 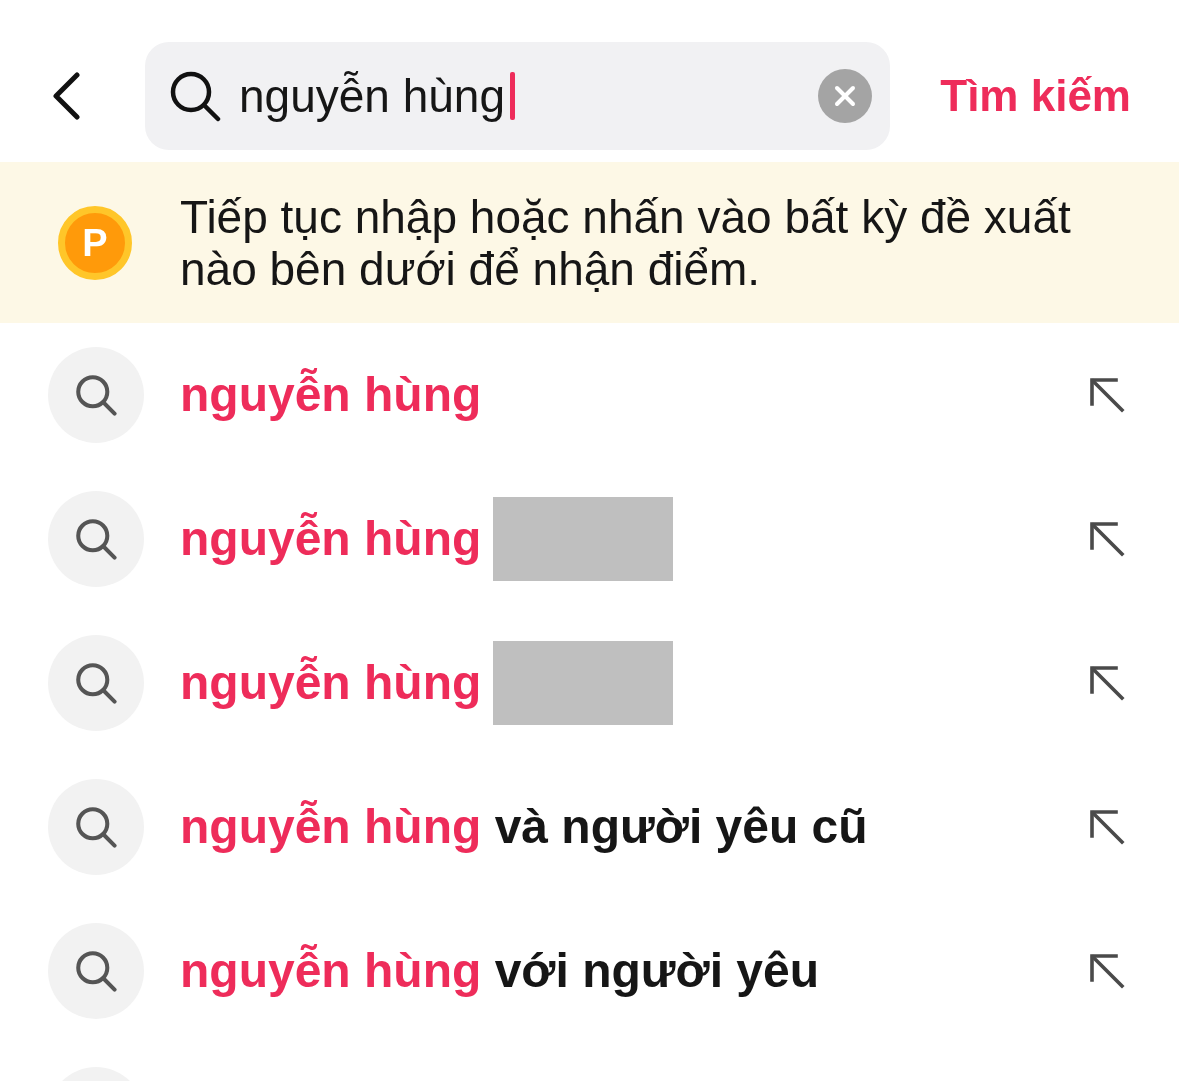 I want to click on suggestion-text: nguyễn hùng với người yêu, so click(x=500, y=971).